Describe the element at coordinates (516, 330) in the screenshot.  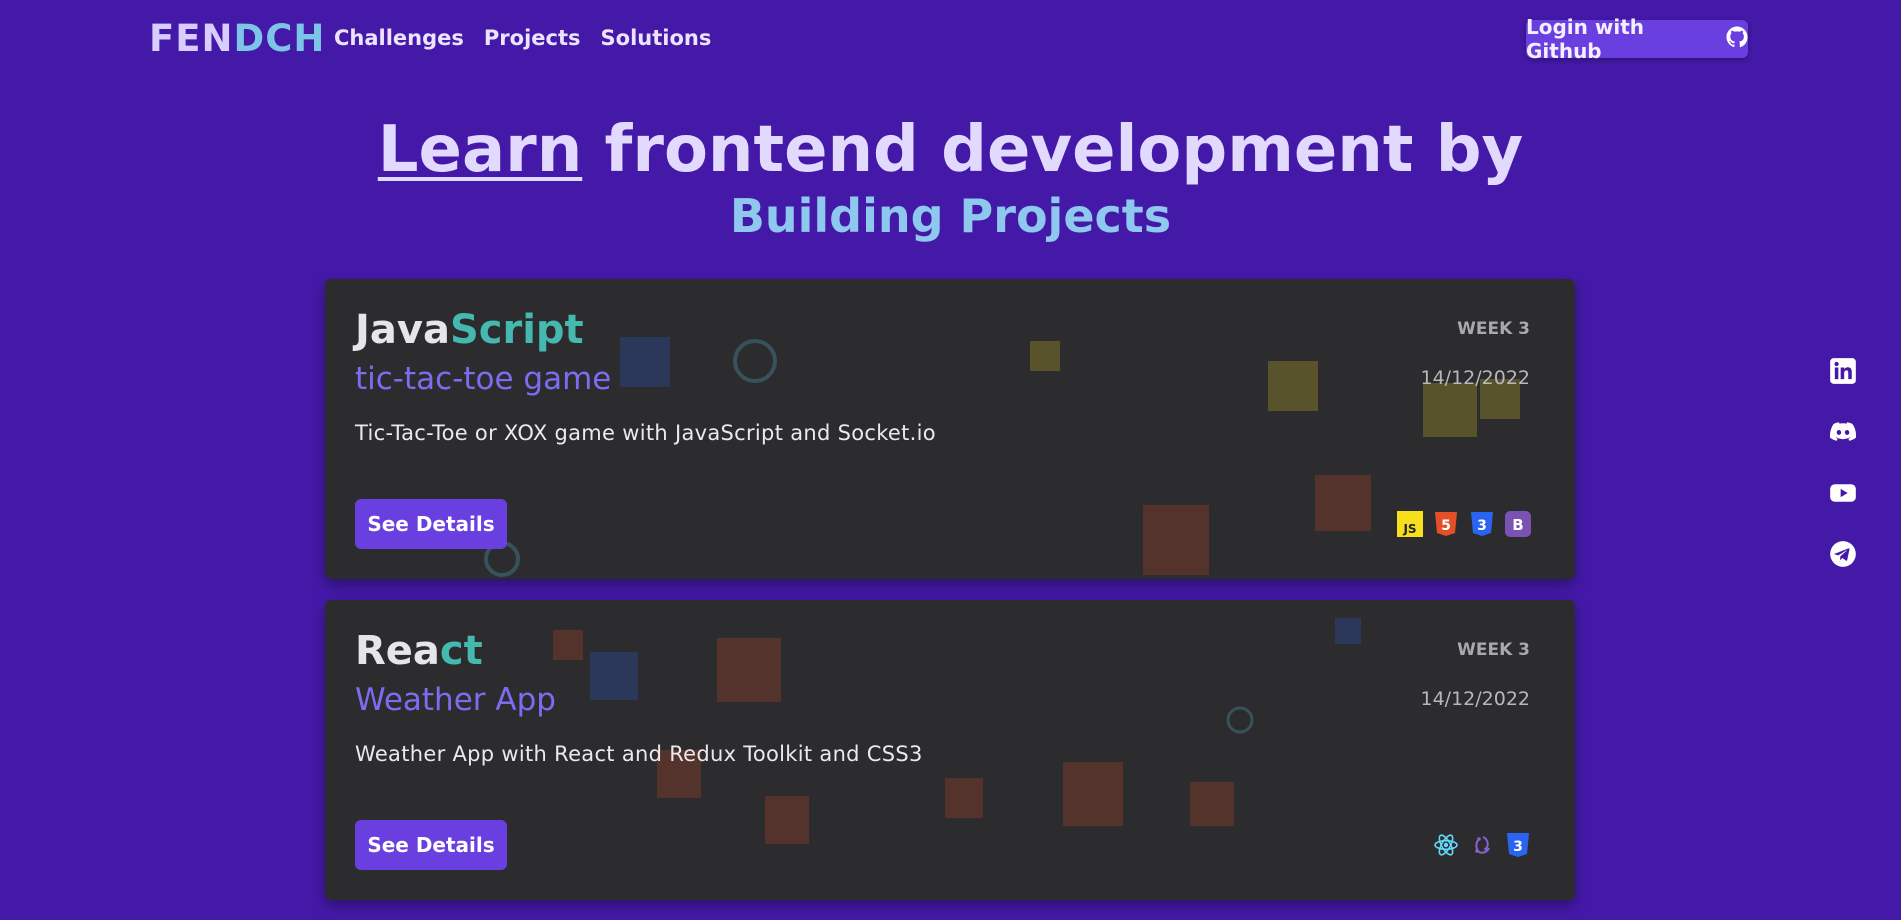
I see `language-part-2: Script` at that location.